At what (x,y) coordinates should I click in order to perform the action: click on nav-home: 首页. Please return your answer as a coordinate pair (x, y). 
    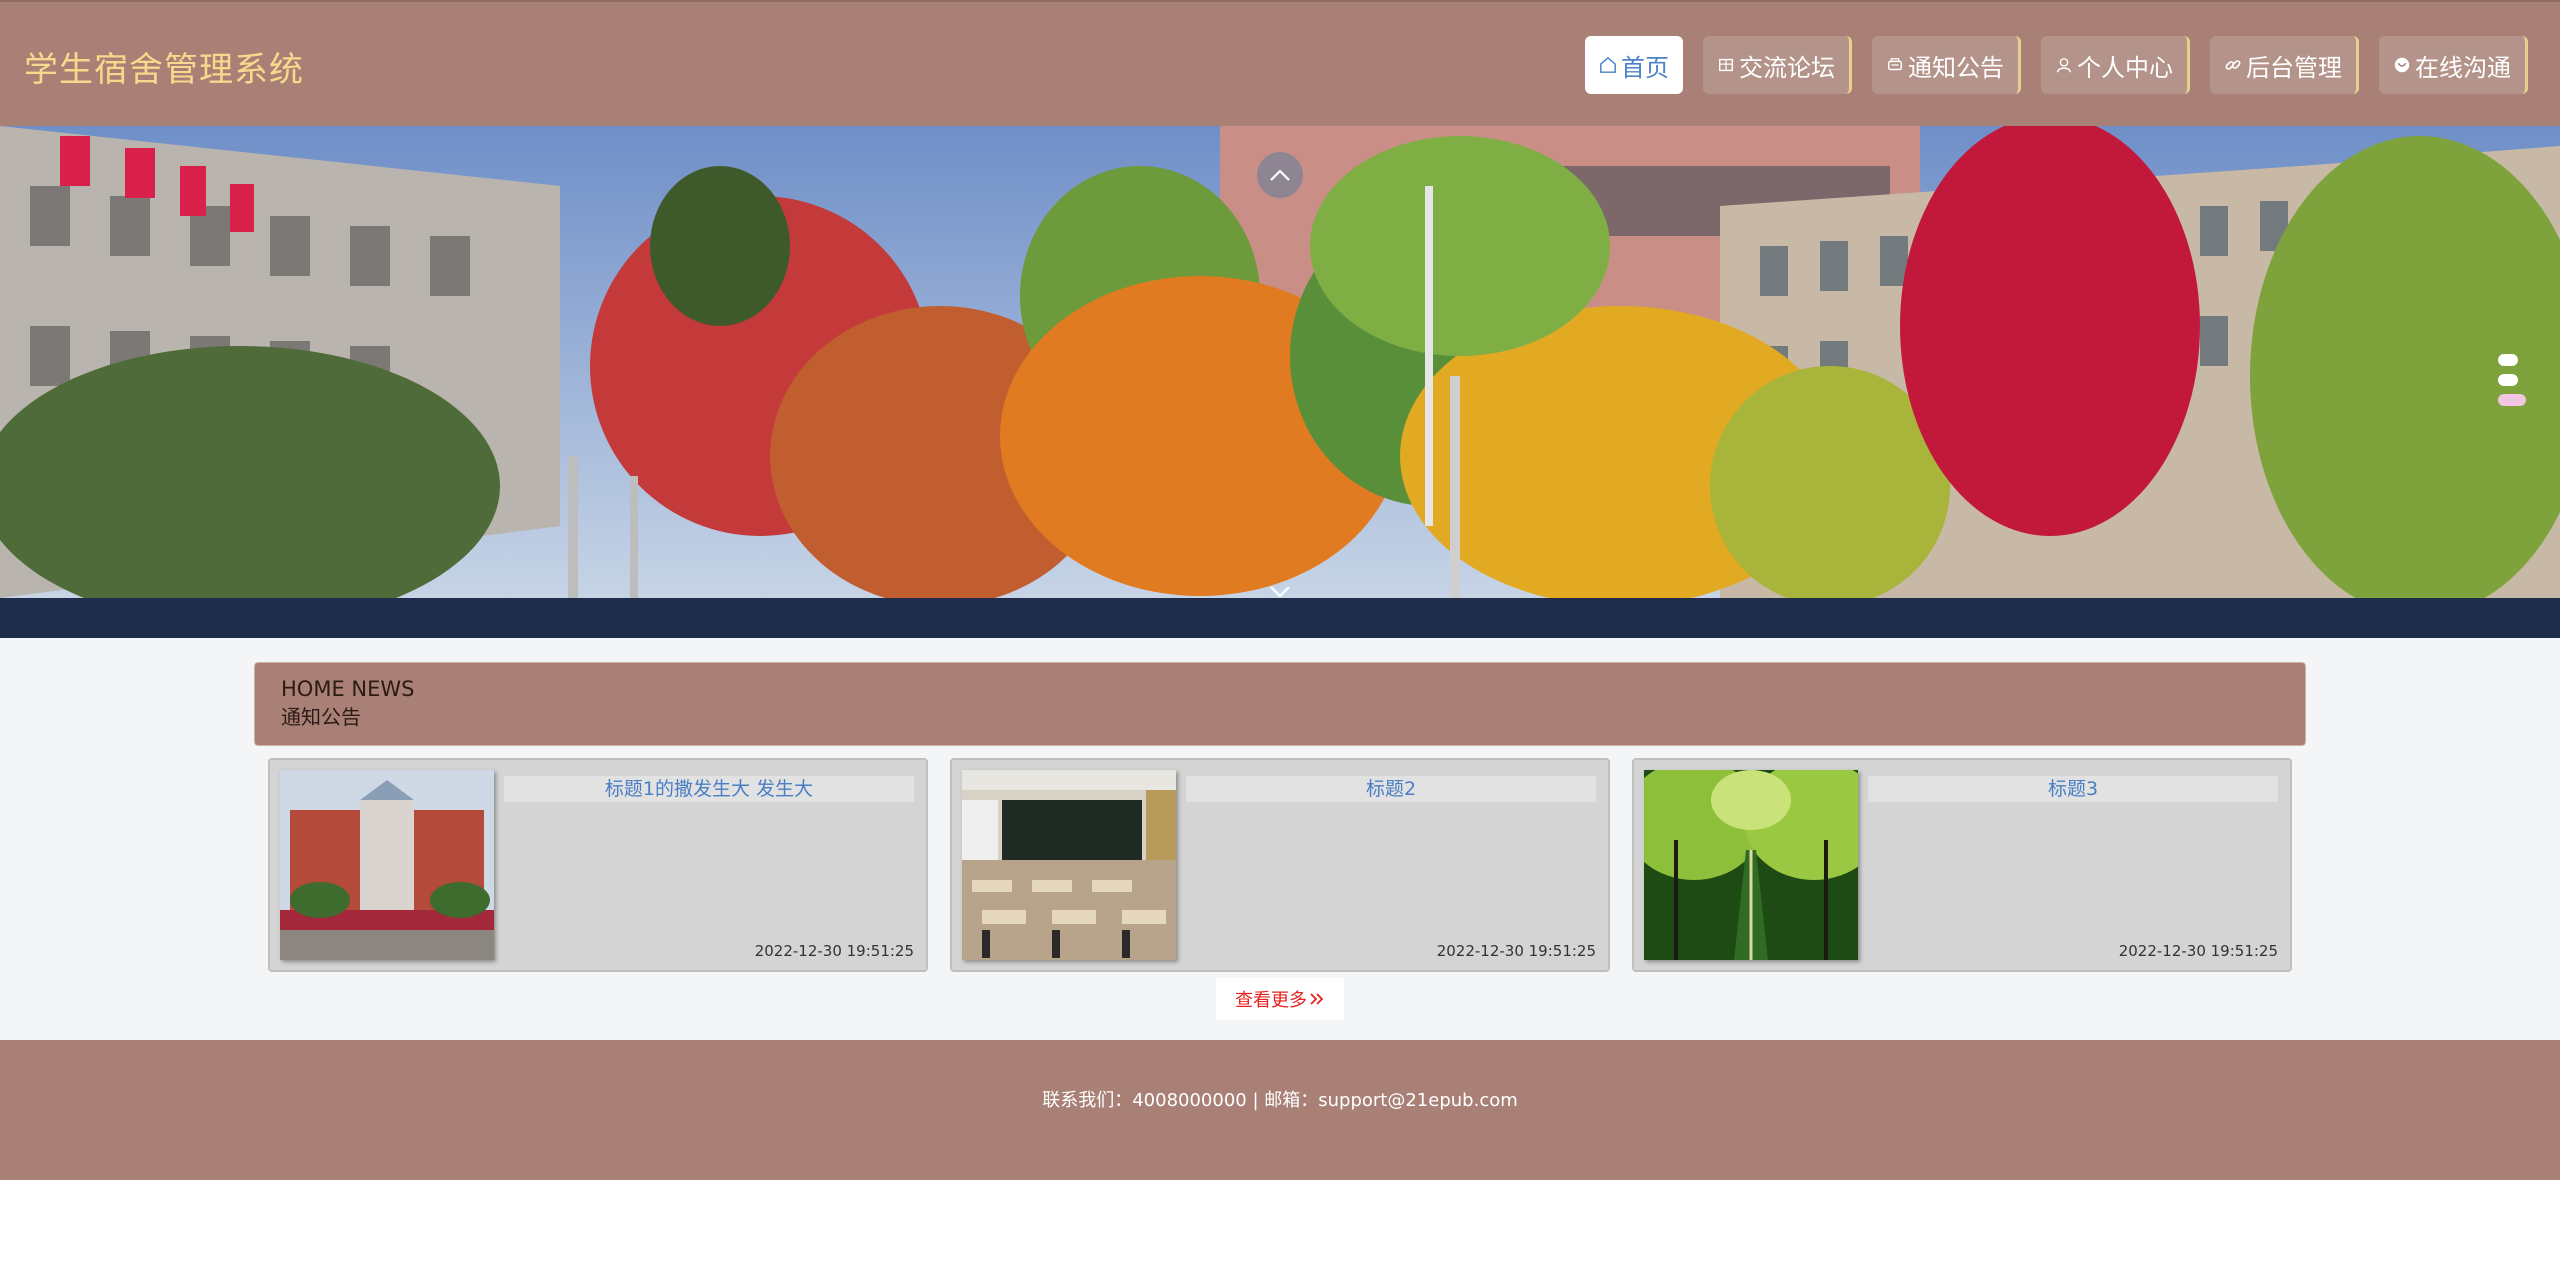
    Looking at the image, I should click on (1634, 65).